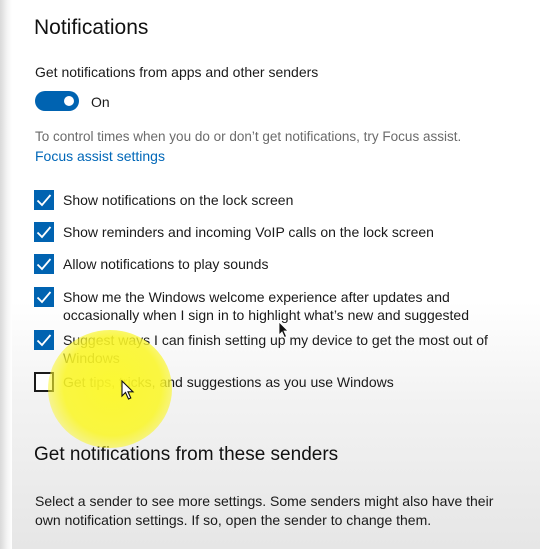 The image size is (540, 549). What do you see at coordinates (69, 101) in the screenshot?
I see `toggle-knob` at bounding box center [69, 101].